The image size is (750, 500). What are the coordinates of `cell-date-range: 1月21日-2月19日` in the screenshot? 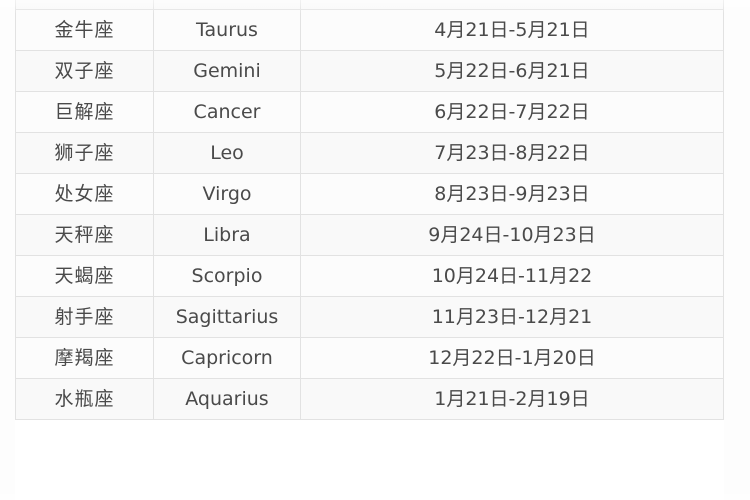 It's located at (512, 399).